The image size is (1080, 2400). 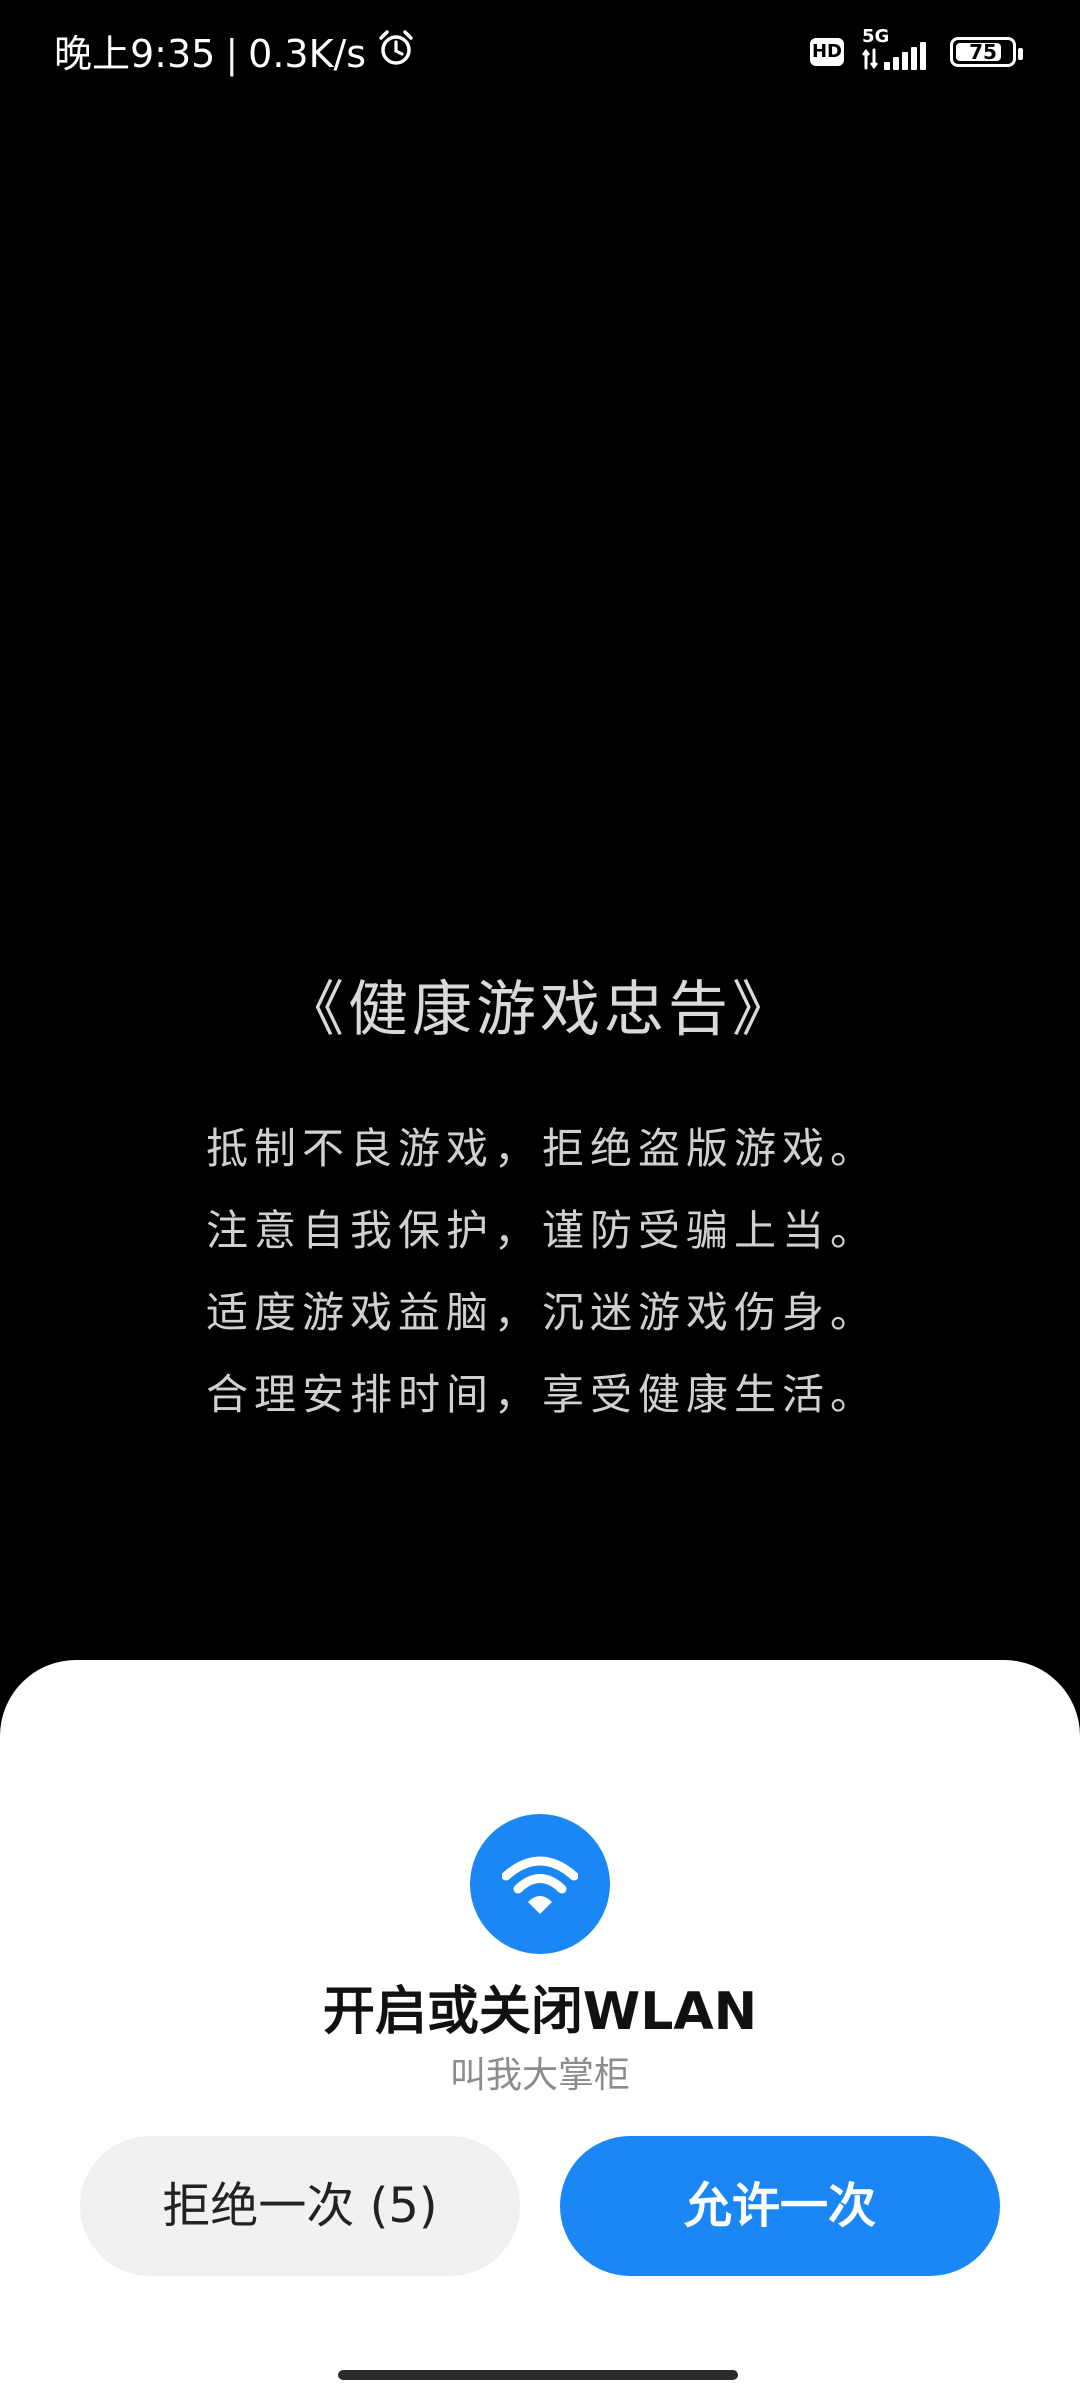 I want to click on permission-title: 开启或关闭WLAN, so click(x=540, y=2012).